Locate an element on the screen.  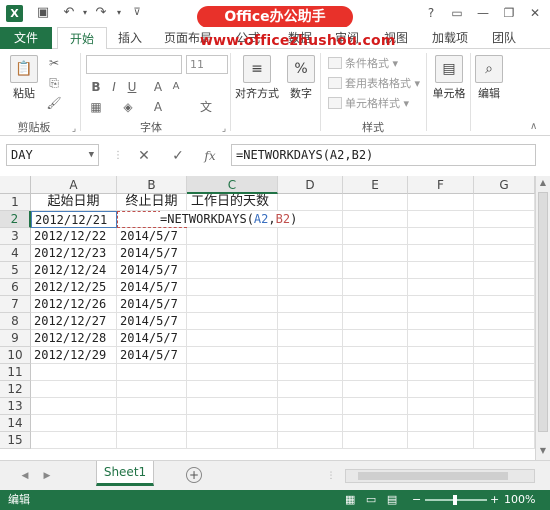
tab-home: 开始 is located at coordinates (82, 38).